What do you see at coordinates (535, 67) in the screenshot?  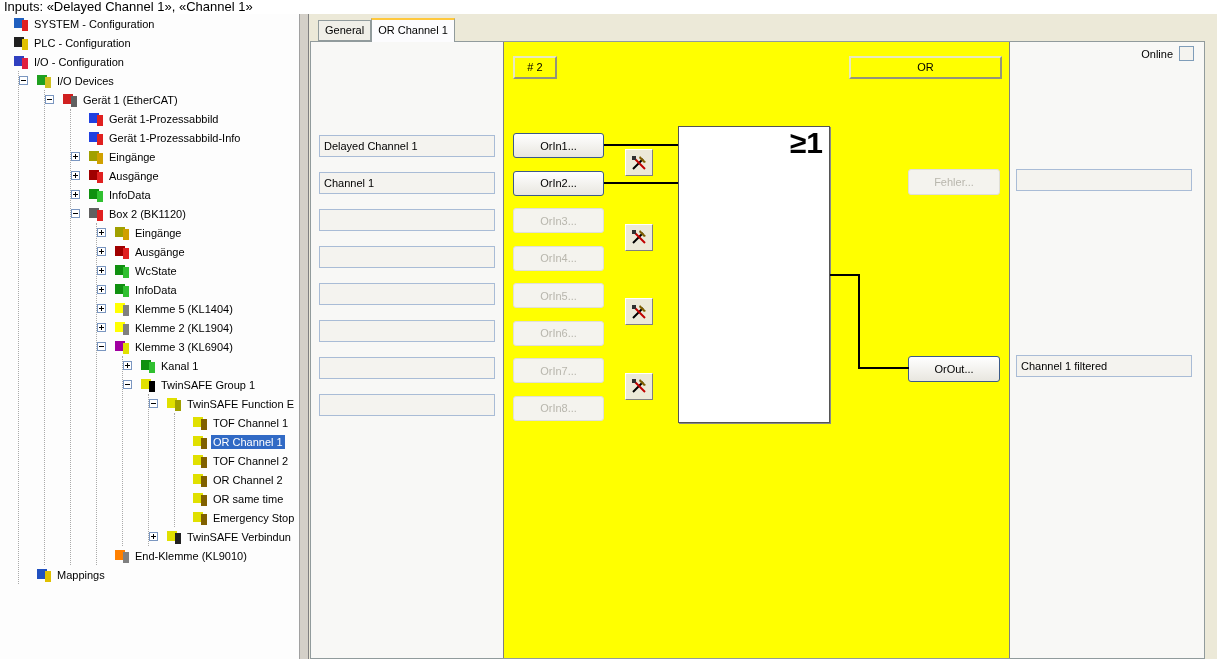 I see `block-number: # 2` at bounding box center [535, 67].